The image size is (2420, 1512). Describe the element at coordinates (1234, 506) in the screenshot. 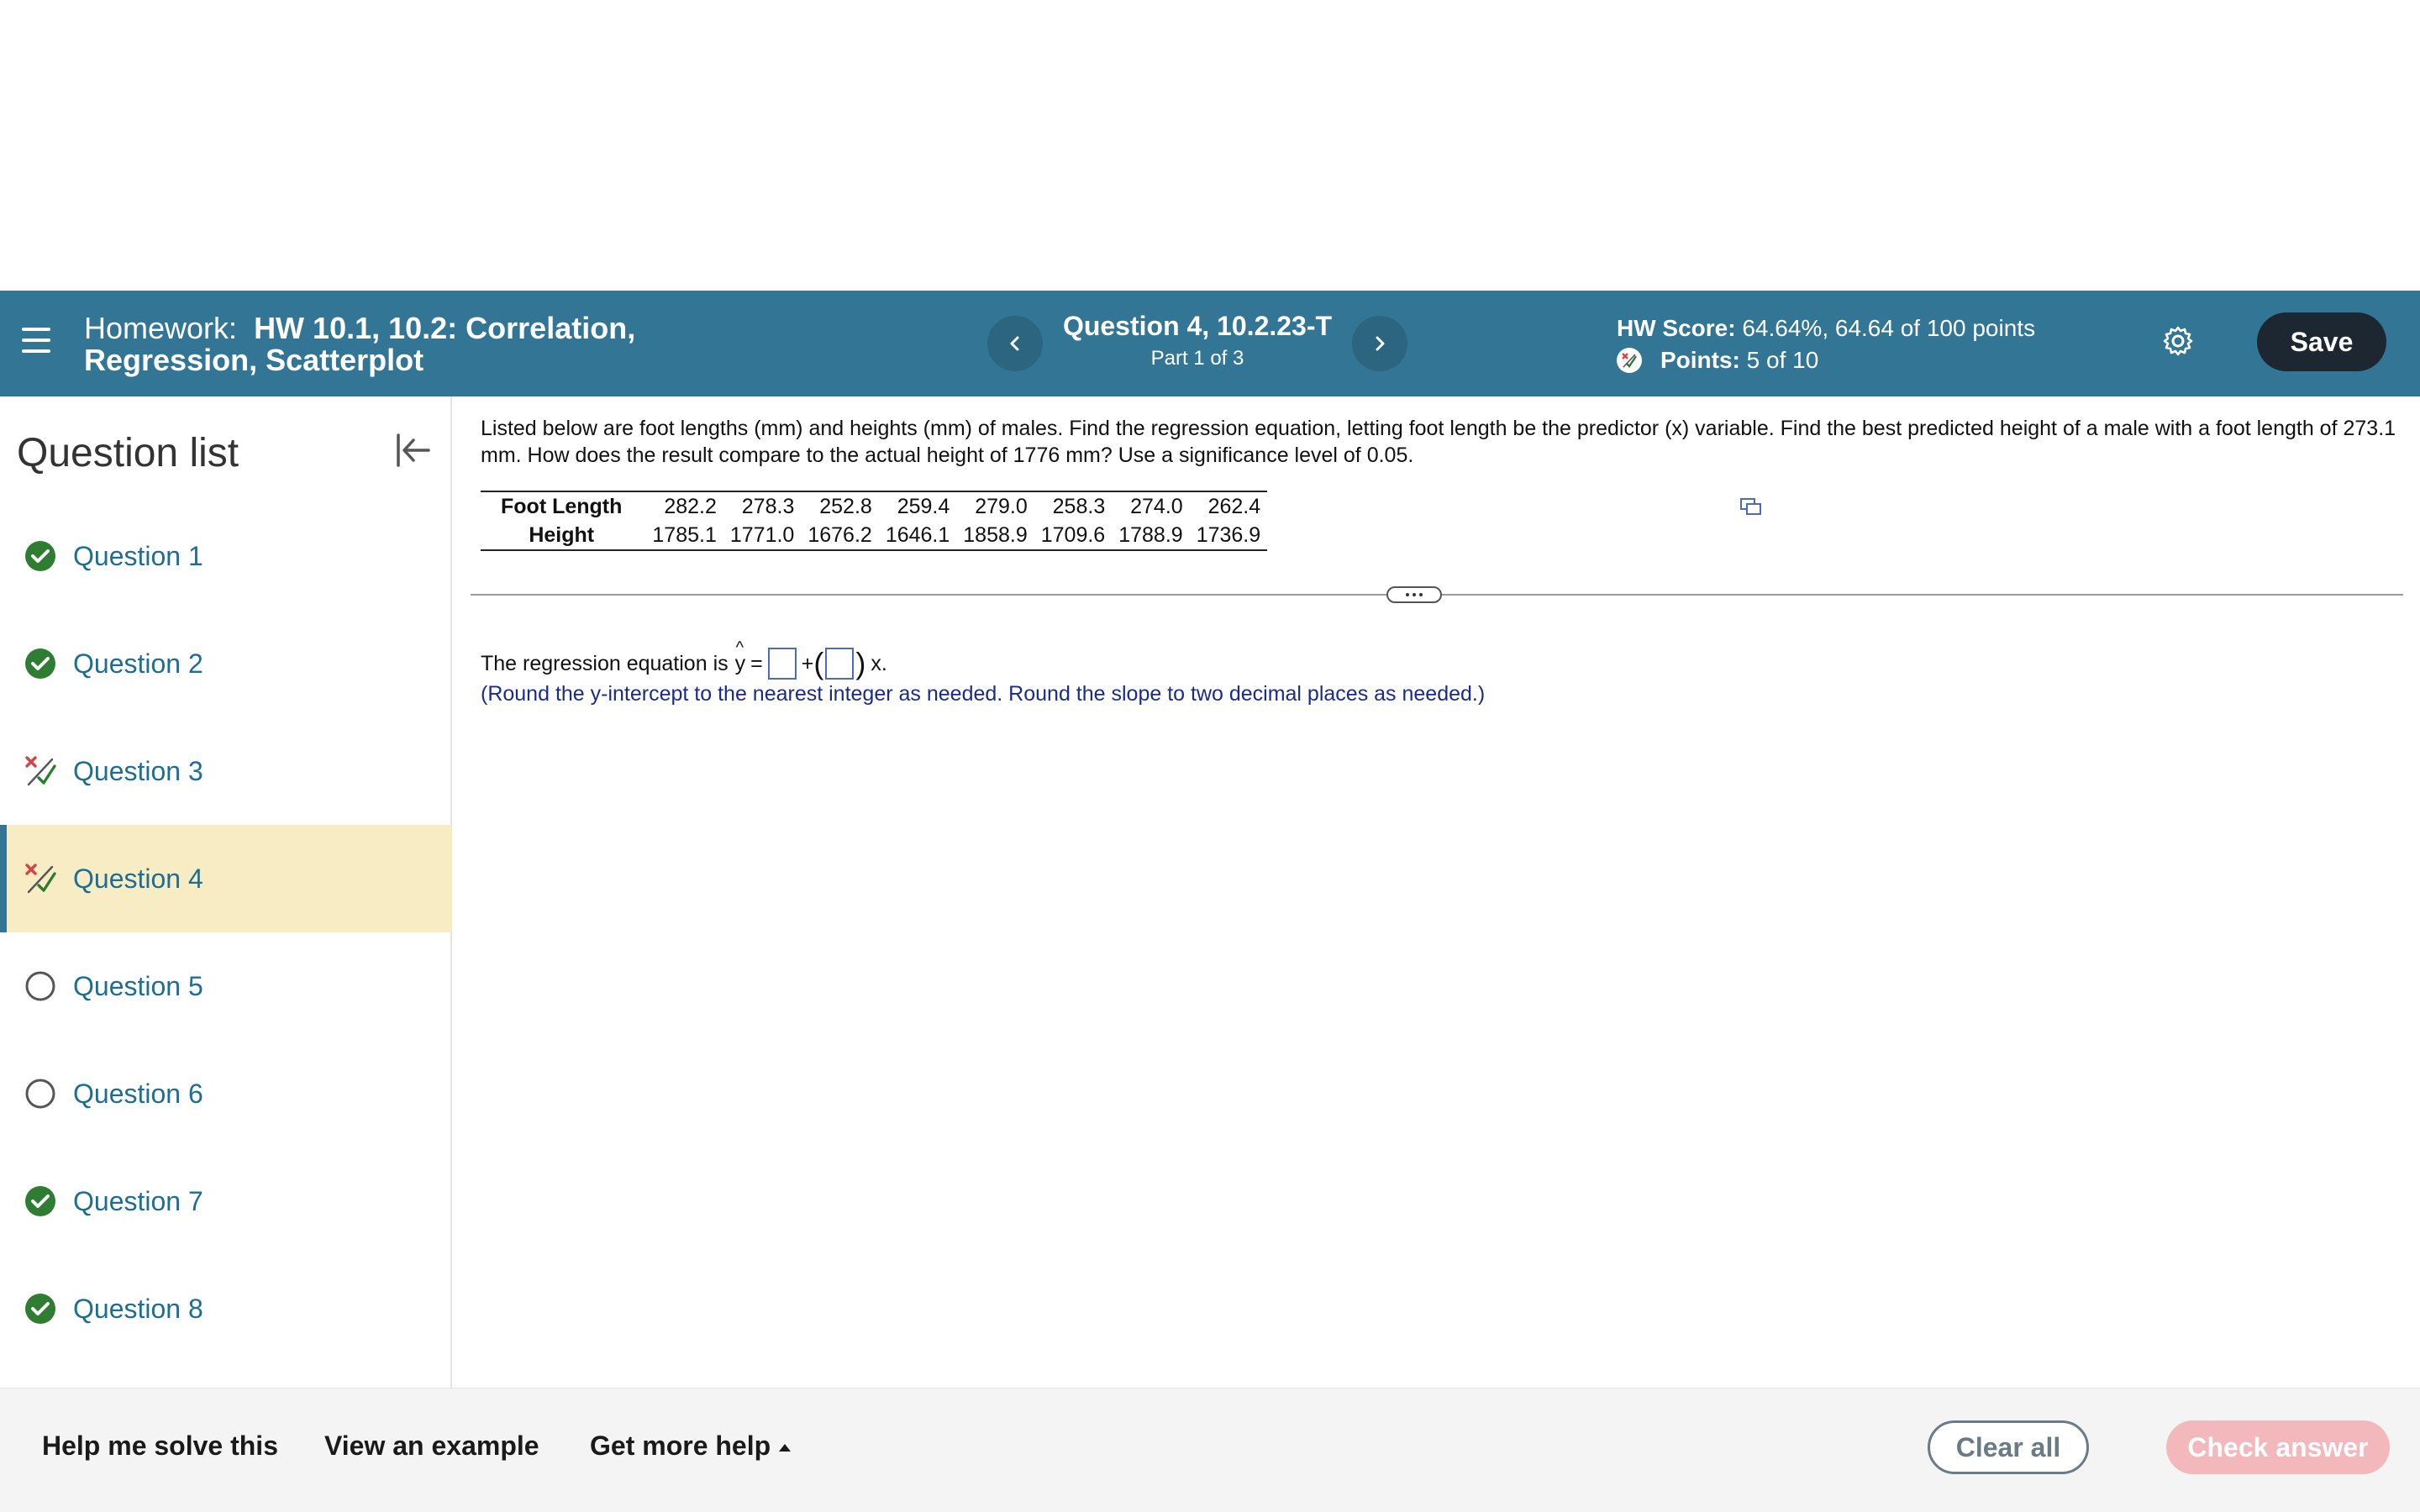

I see `table-cell: 262.4` at that location.